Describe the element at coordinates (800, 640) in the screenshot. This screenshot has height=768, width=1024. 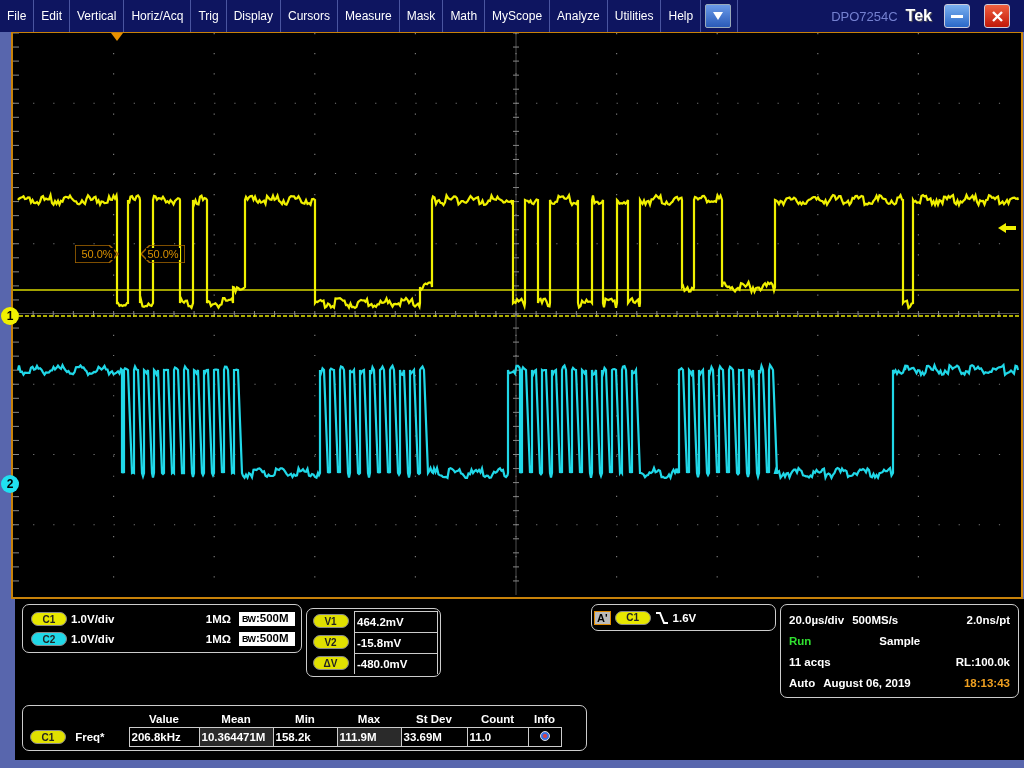
I see `run-state: Run` at that location.